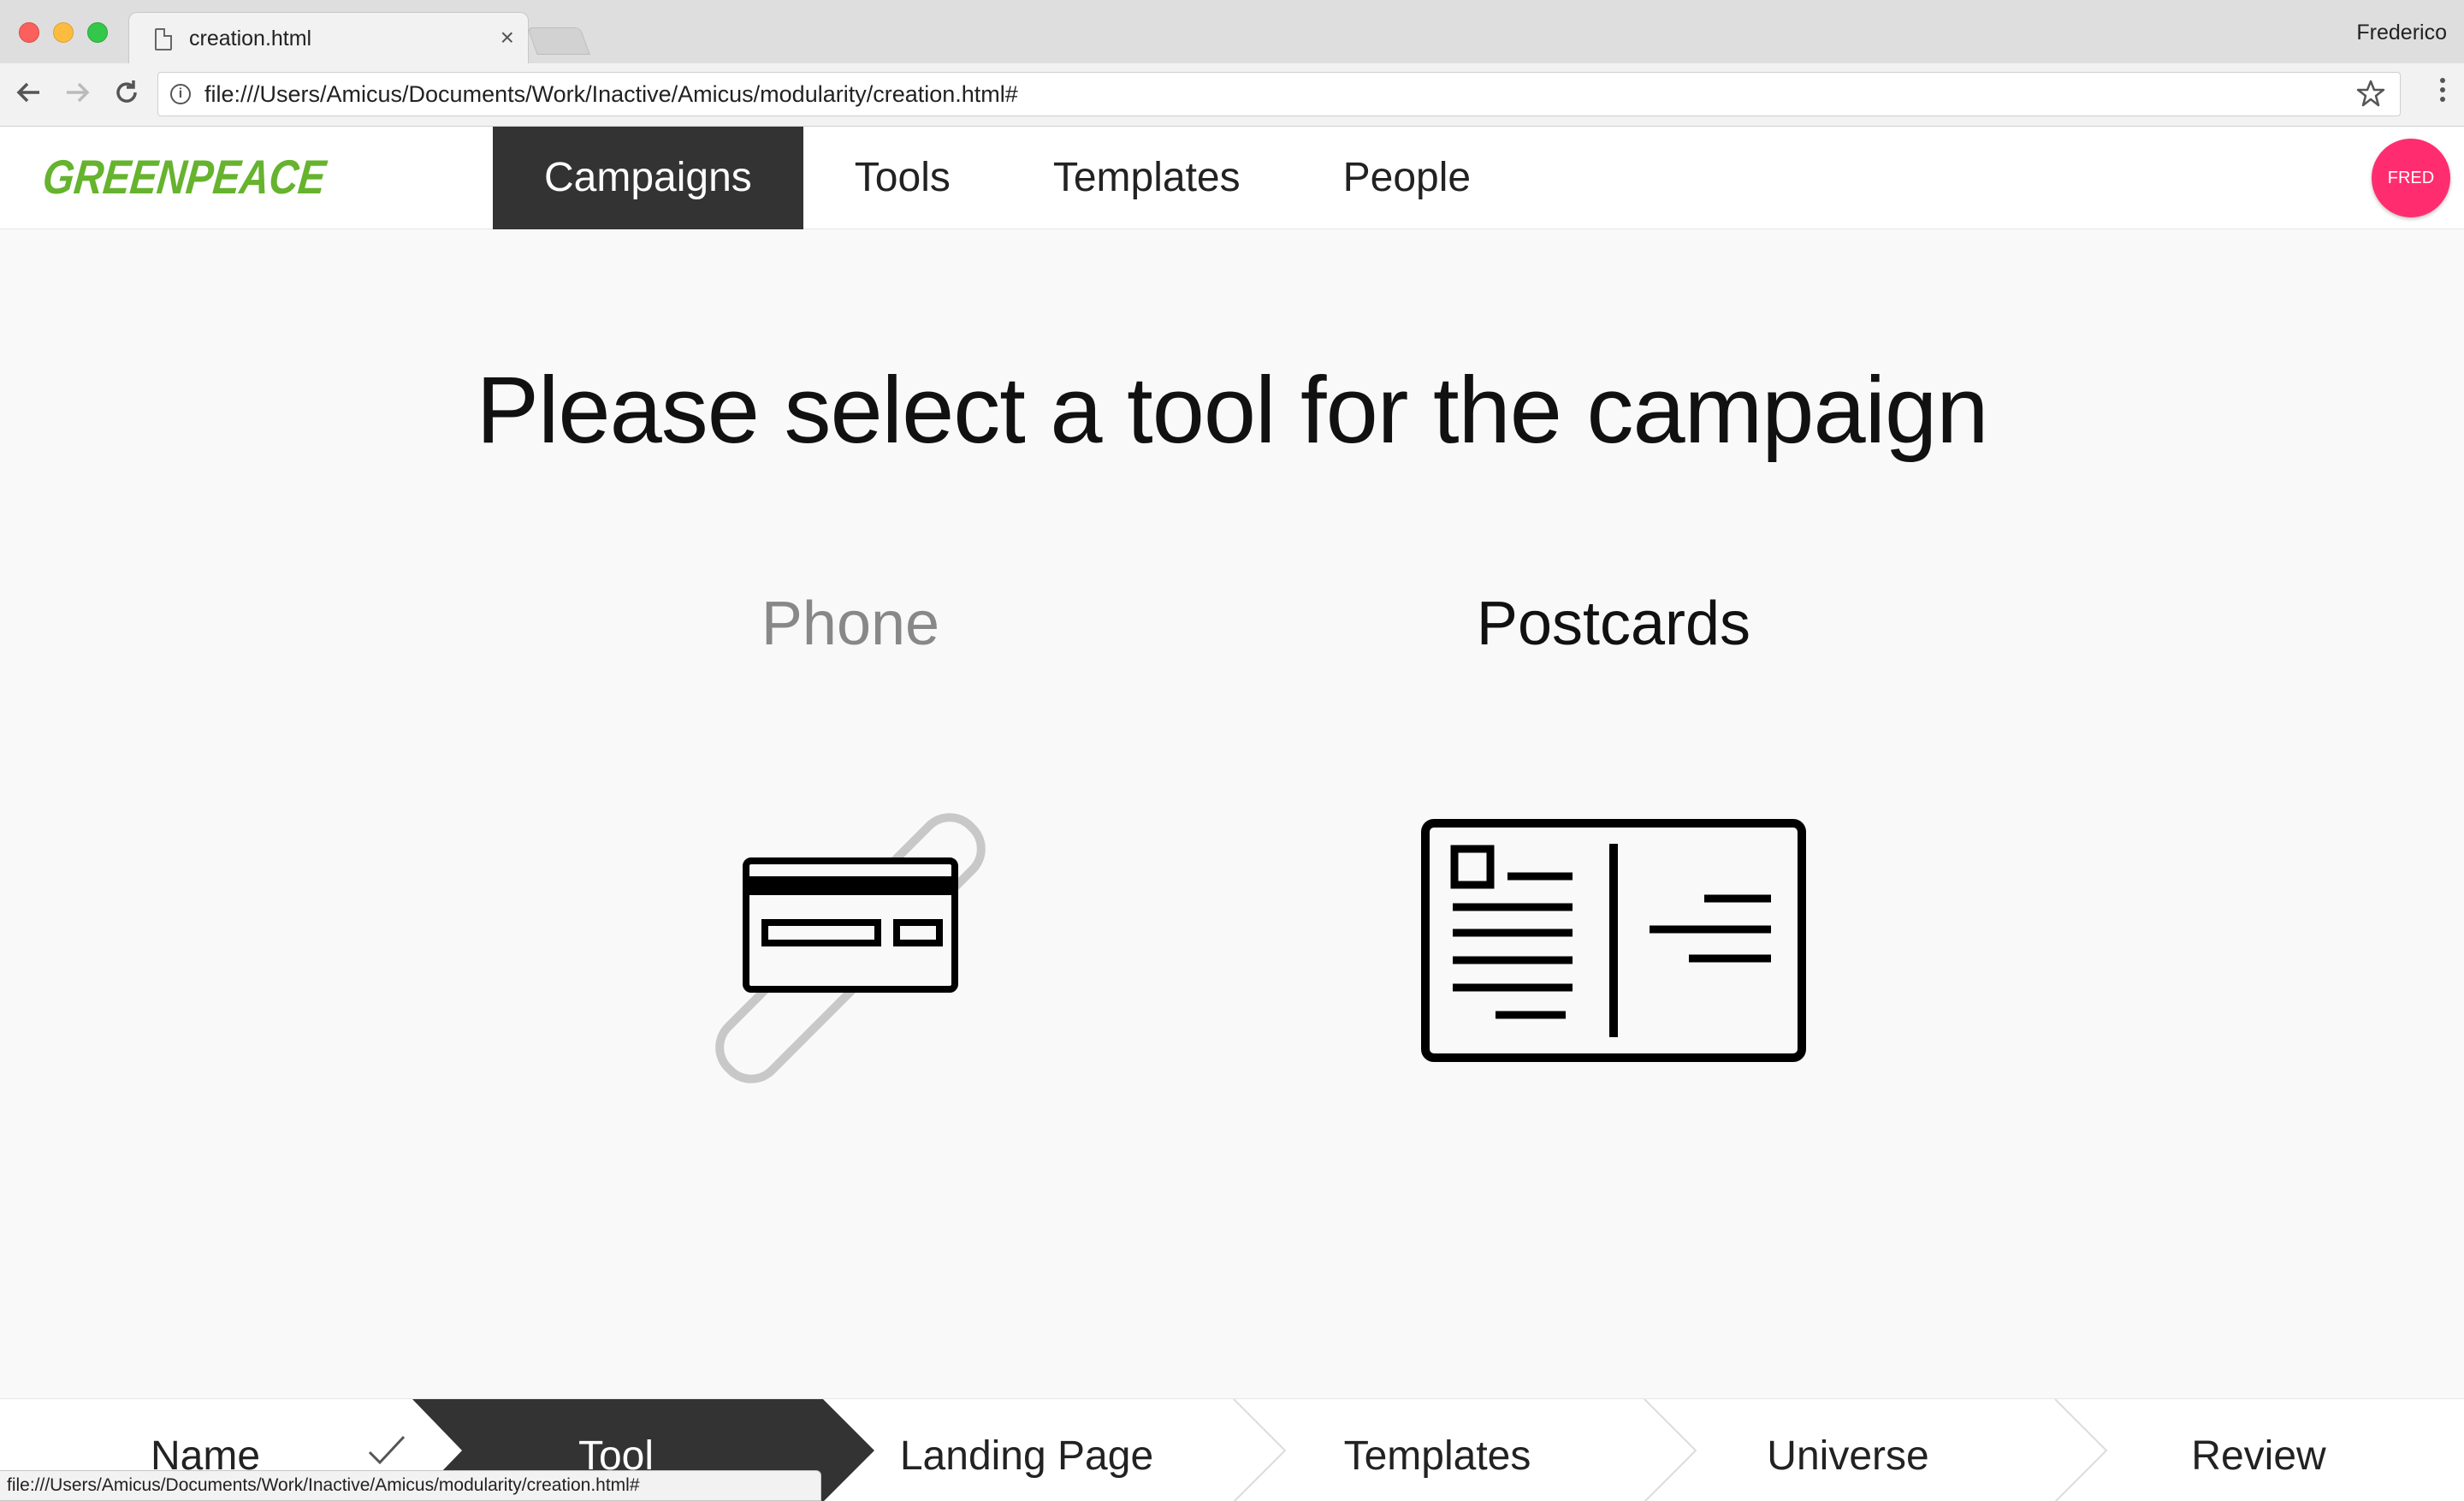  What do you see at coordinates (1613, 624) in the screenshot?
I see `tool-label-postcards: Postcards` at bounding box center [1613, 624].